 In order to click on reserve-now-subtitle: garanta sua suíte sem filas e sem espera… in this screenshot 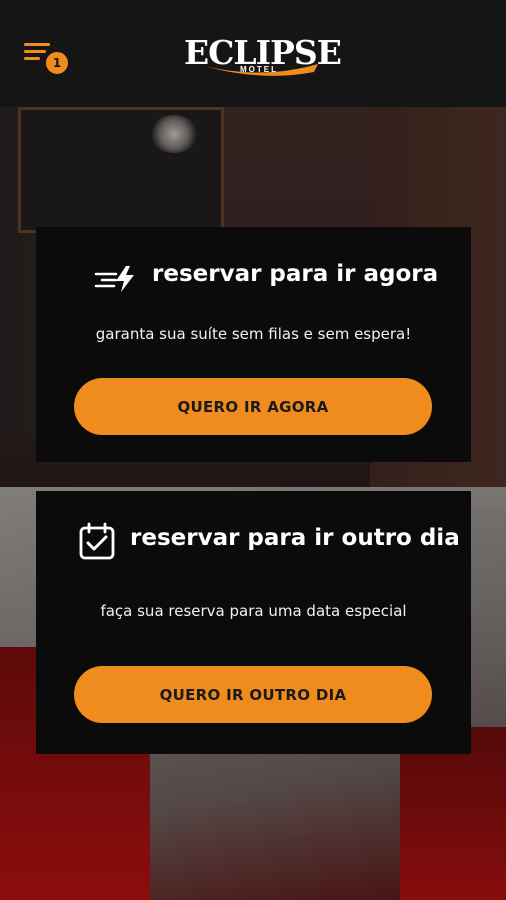, I will do `click(253, 334)`.